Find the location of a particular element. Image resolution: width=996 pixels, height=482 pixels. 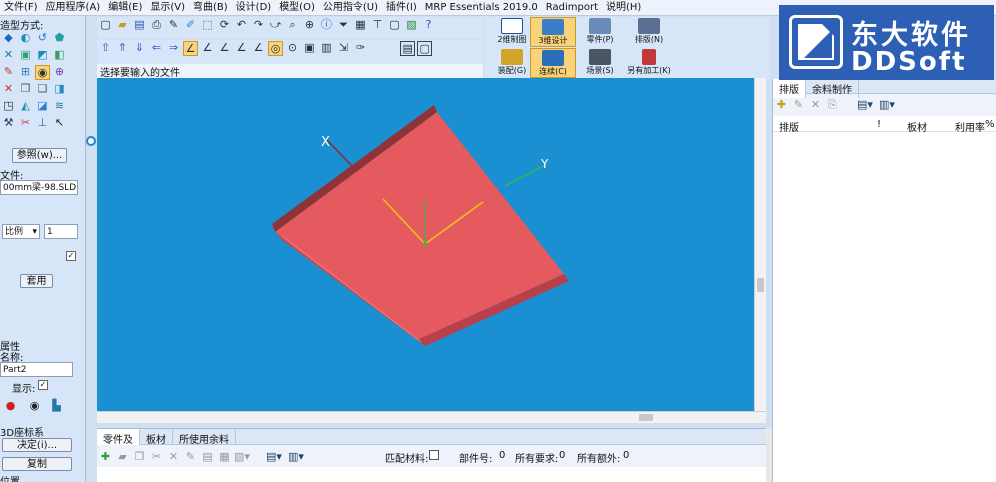

menu-plugins: 插件(I) is located at coordinates (401, 7).